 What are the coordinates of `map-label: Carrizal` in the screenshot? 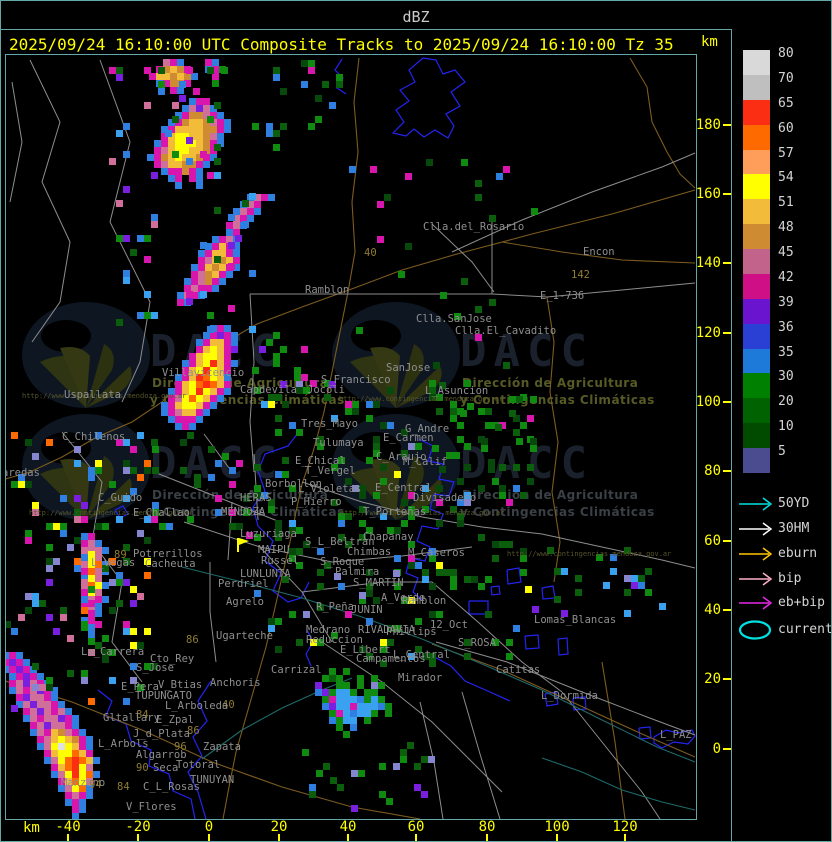 It's located at (296, 670).